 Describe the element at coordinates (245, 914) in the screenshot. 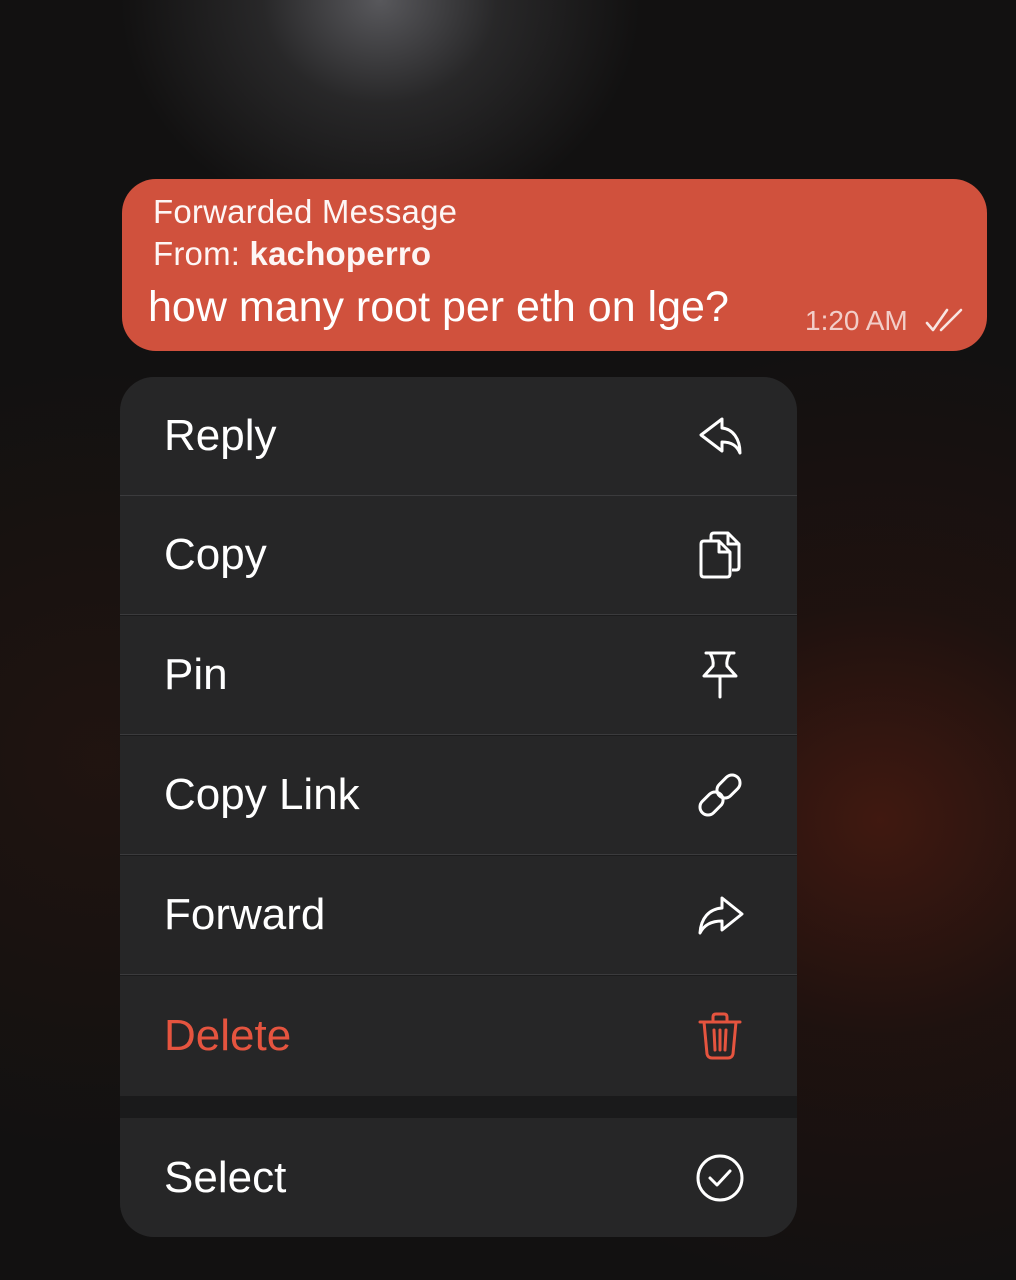

I see `menu-item-label: Forward` at that location.